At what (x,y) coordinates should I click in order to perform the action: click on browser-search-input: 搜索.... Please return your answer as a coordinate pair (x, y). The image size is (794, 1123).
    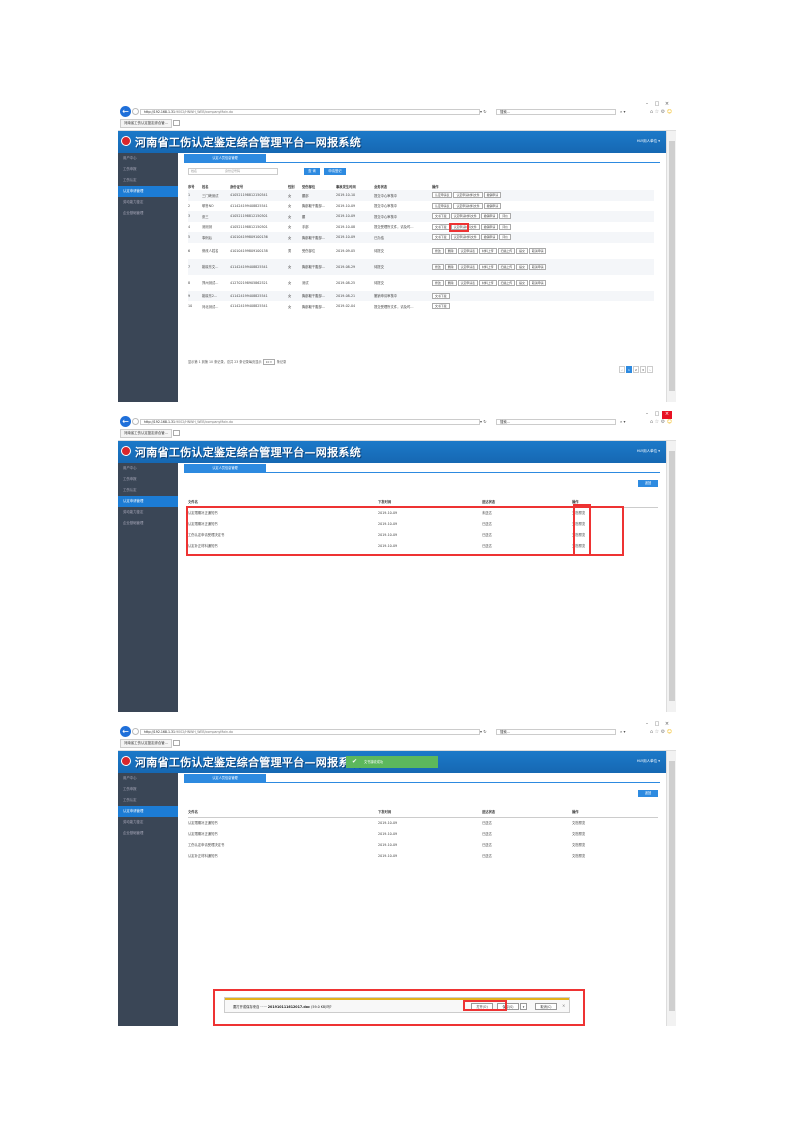
    Looking at the image, I should click on (556, 732).